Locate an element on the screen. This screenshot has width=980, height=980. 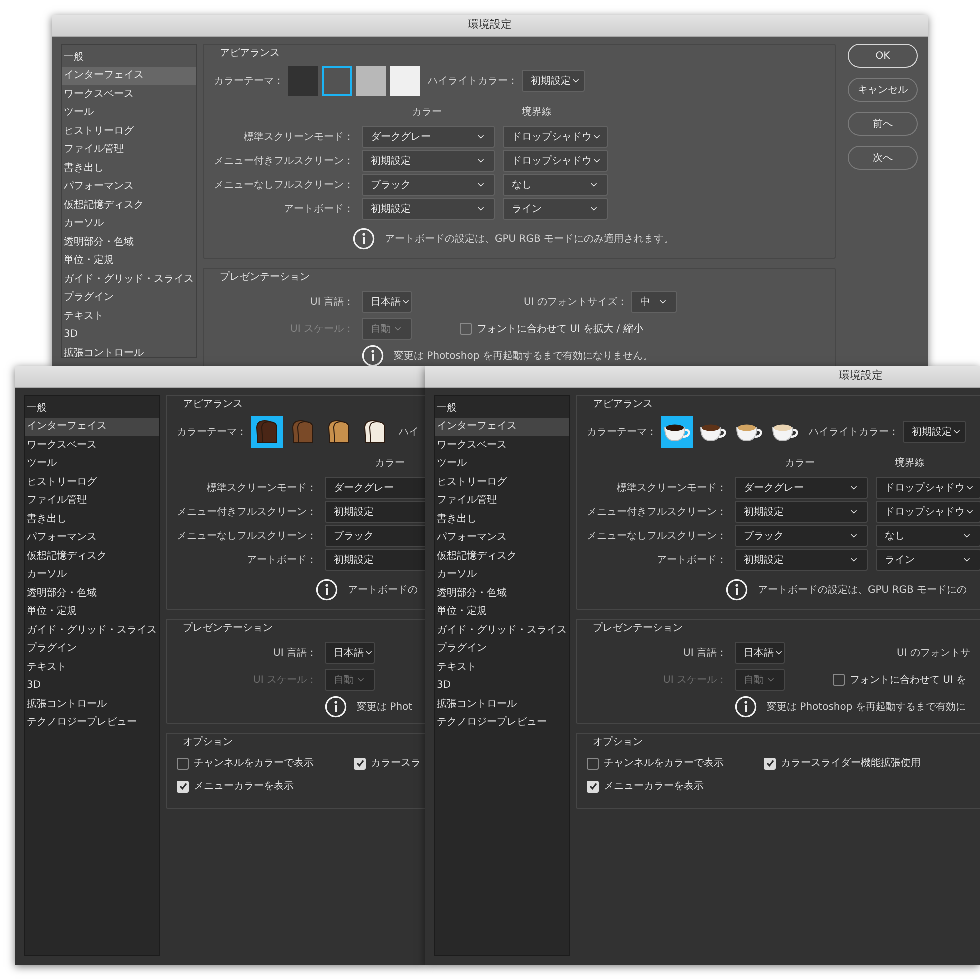
dropdown: 中 is located at coordinates (654, 302).